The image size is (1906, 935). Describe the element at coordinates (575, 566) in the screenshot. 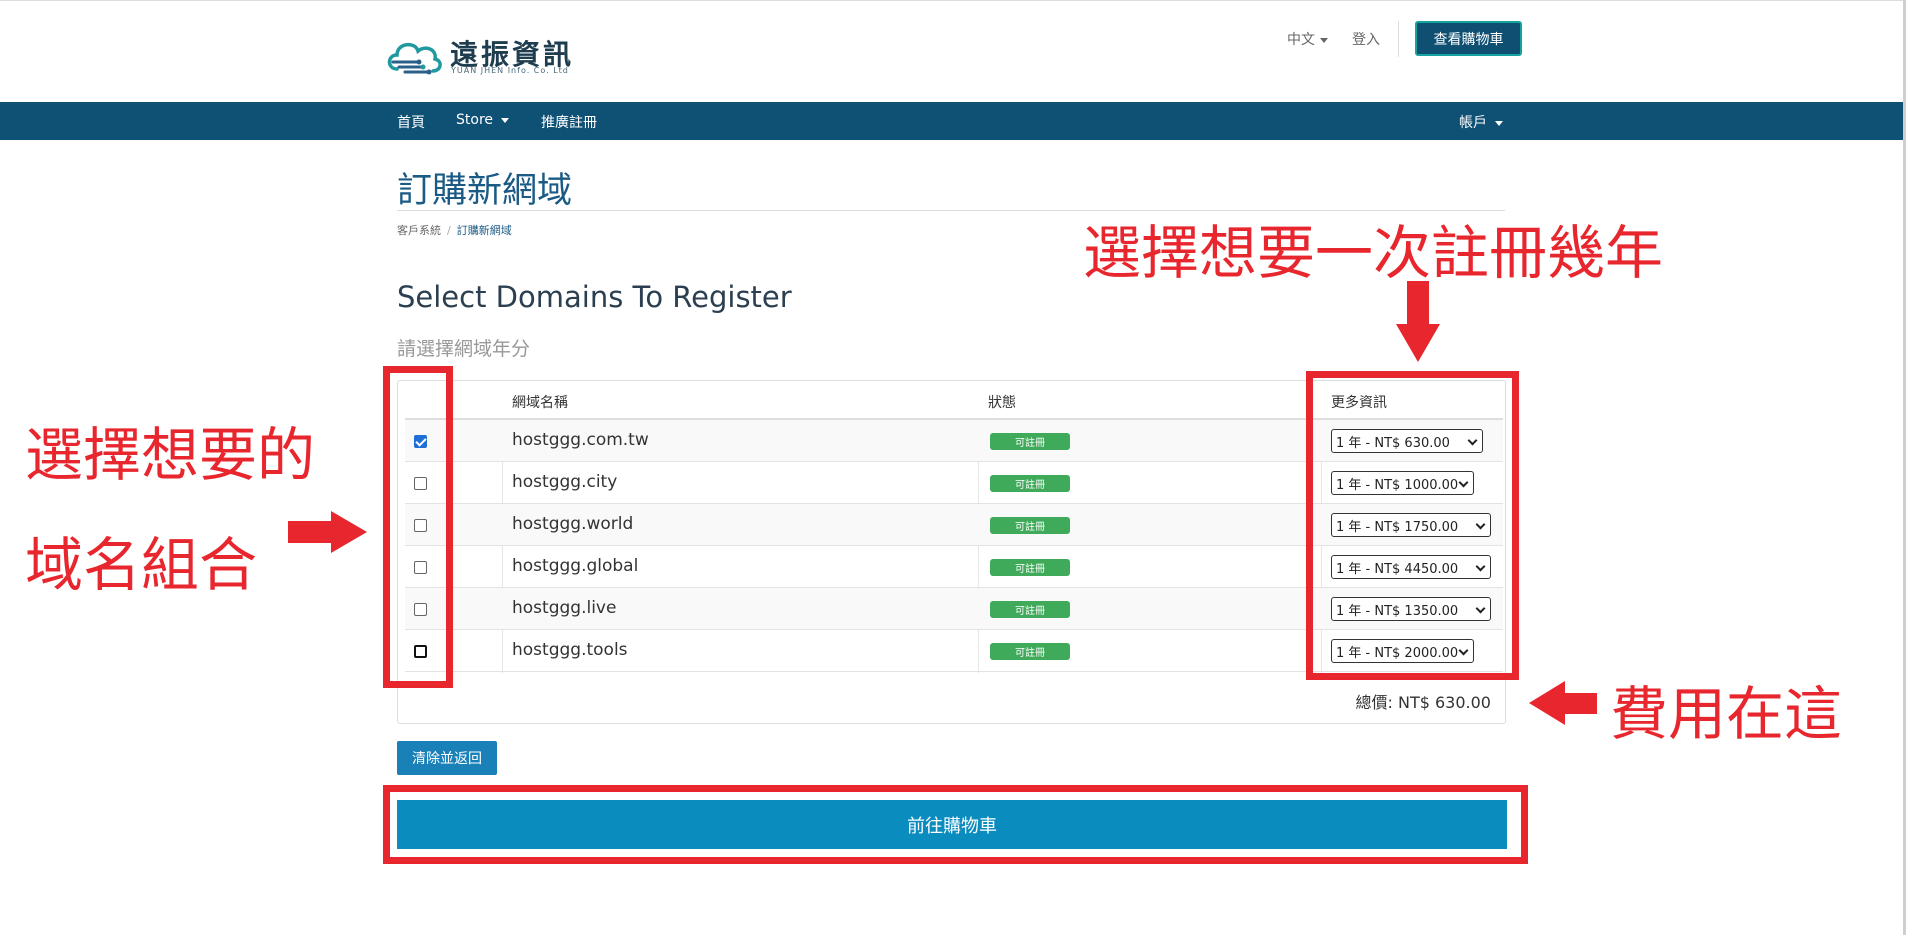

I see `domain-name: hostggg.global` at that location.